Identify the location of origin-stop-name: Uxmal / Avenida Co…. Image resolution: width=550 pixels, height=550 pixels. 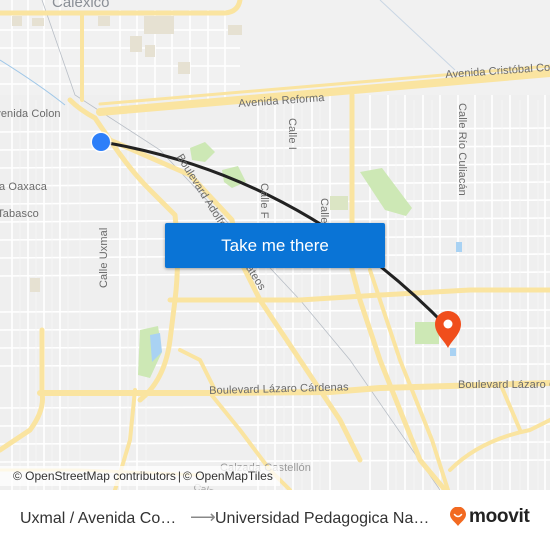
(98, 518).